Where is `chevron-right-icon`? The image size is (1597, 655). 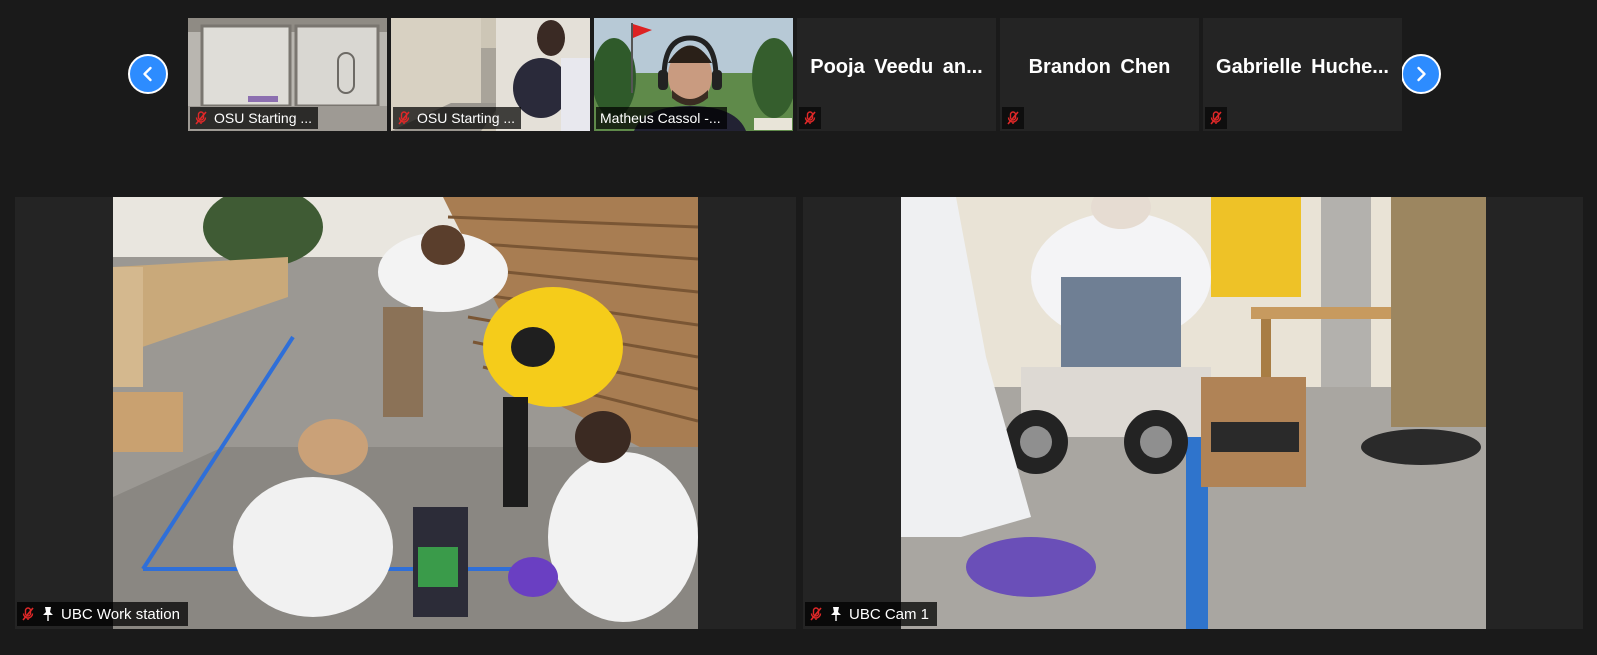
chevron-right-icon is located at coordinates (1421, 74).